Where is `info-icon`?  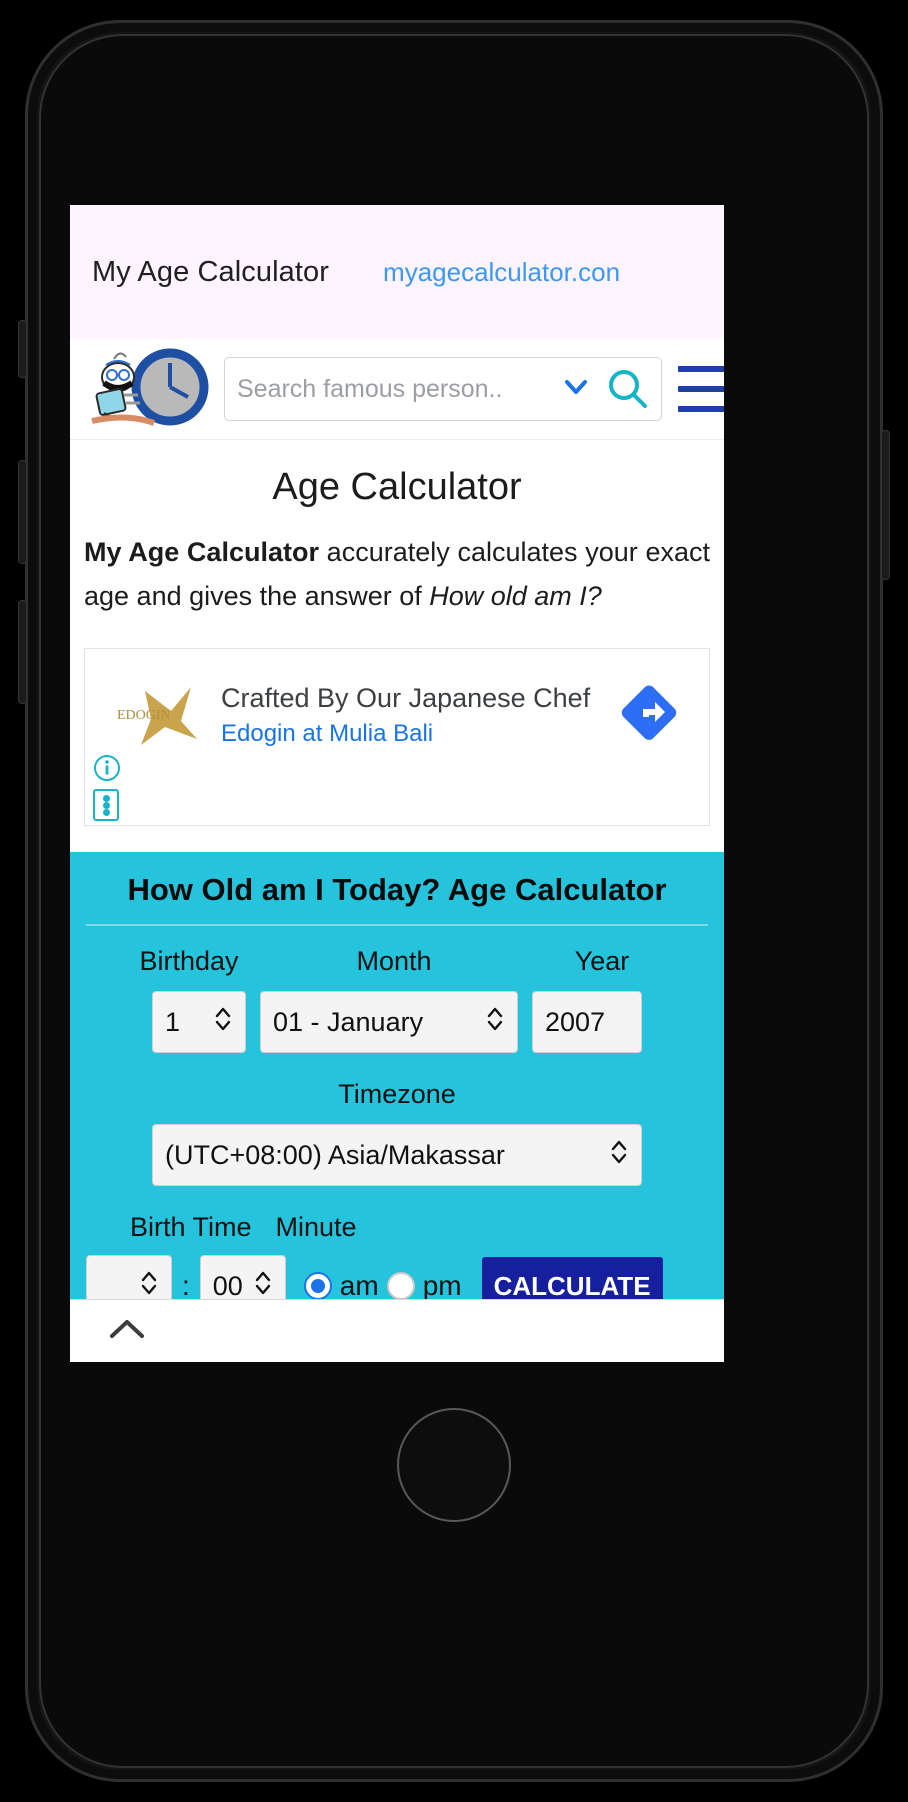
info-icon is located at coordinates (107, 770).